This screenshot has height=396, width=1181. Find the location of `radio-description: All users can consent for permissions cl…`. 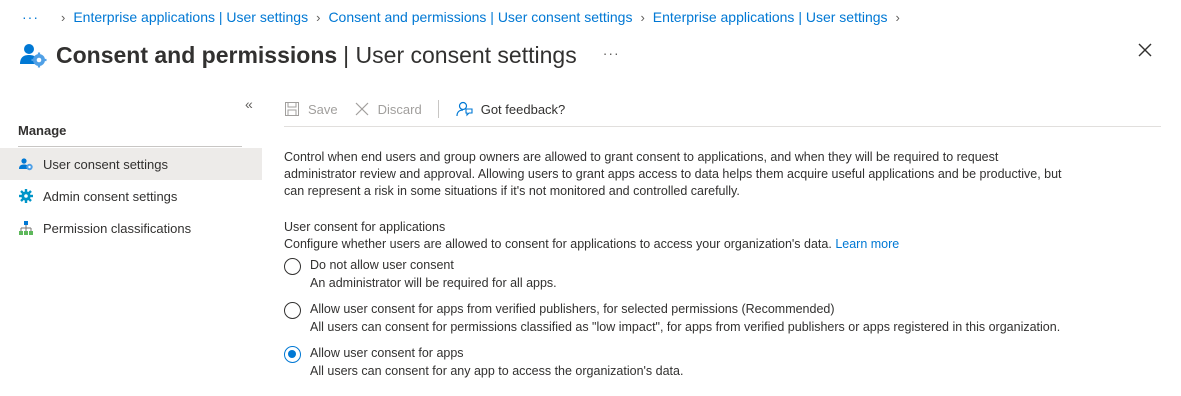

radio-description: All users can consent for permissions cl… is located at coordinates (685, 327).